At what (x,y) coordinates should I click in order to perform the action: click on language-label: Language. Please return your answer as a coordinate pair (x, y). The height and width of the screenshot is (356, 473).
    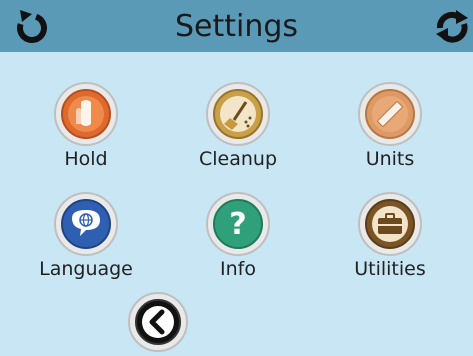
    Looking at the image, I should click on (86, 269).